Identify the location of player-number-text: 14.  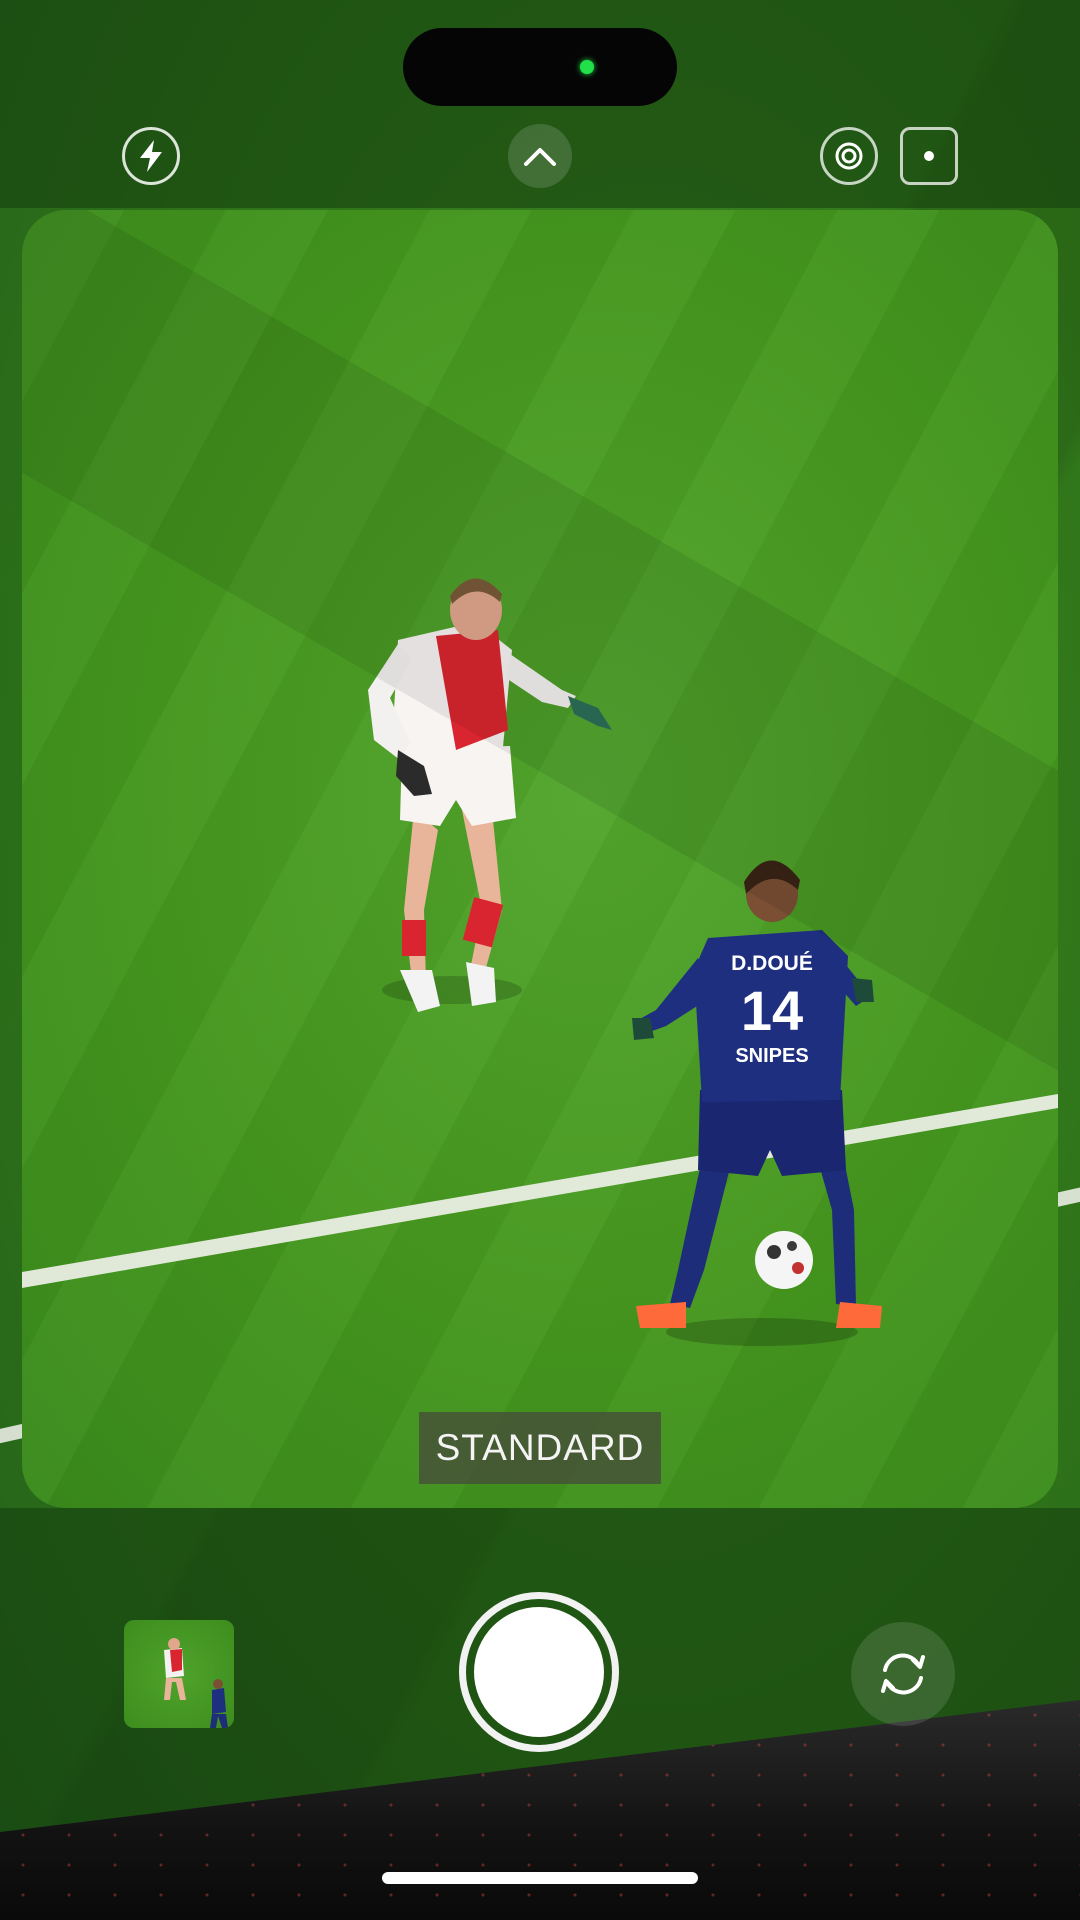
(772, 1010).